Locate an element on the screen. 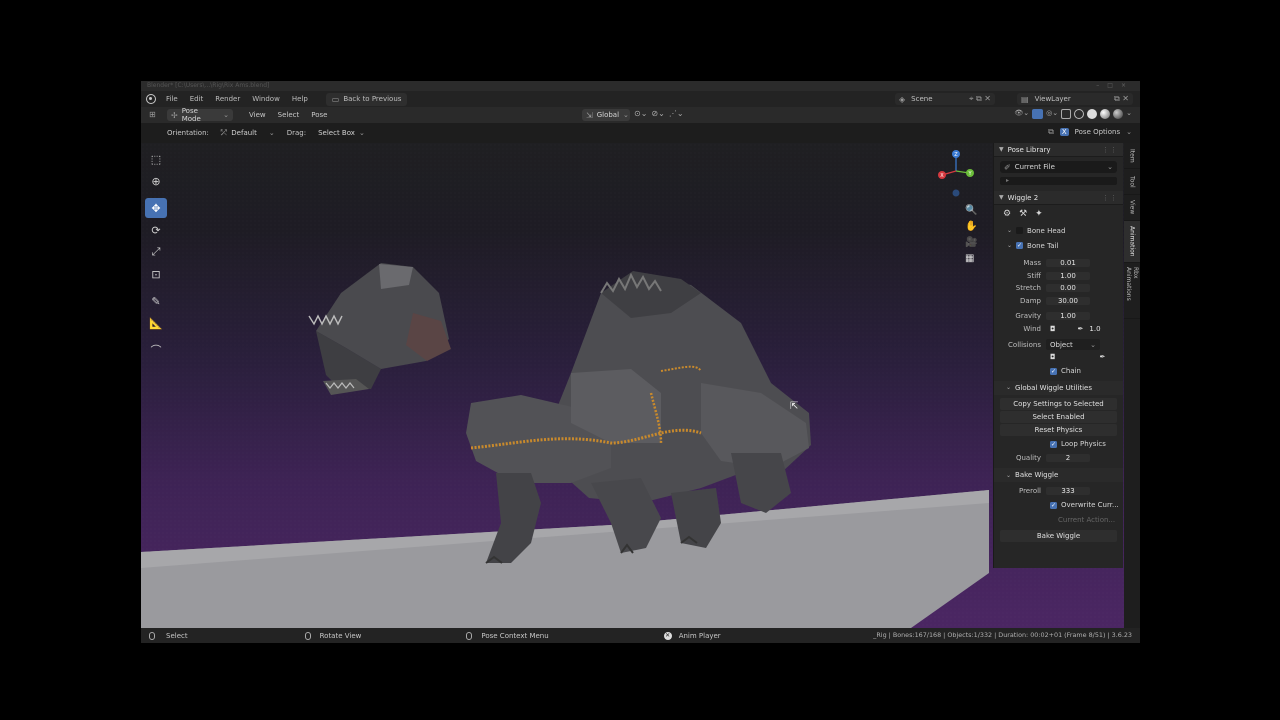  wind-object-icon: ◘ is located at coordinates (1053, 329).